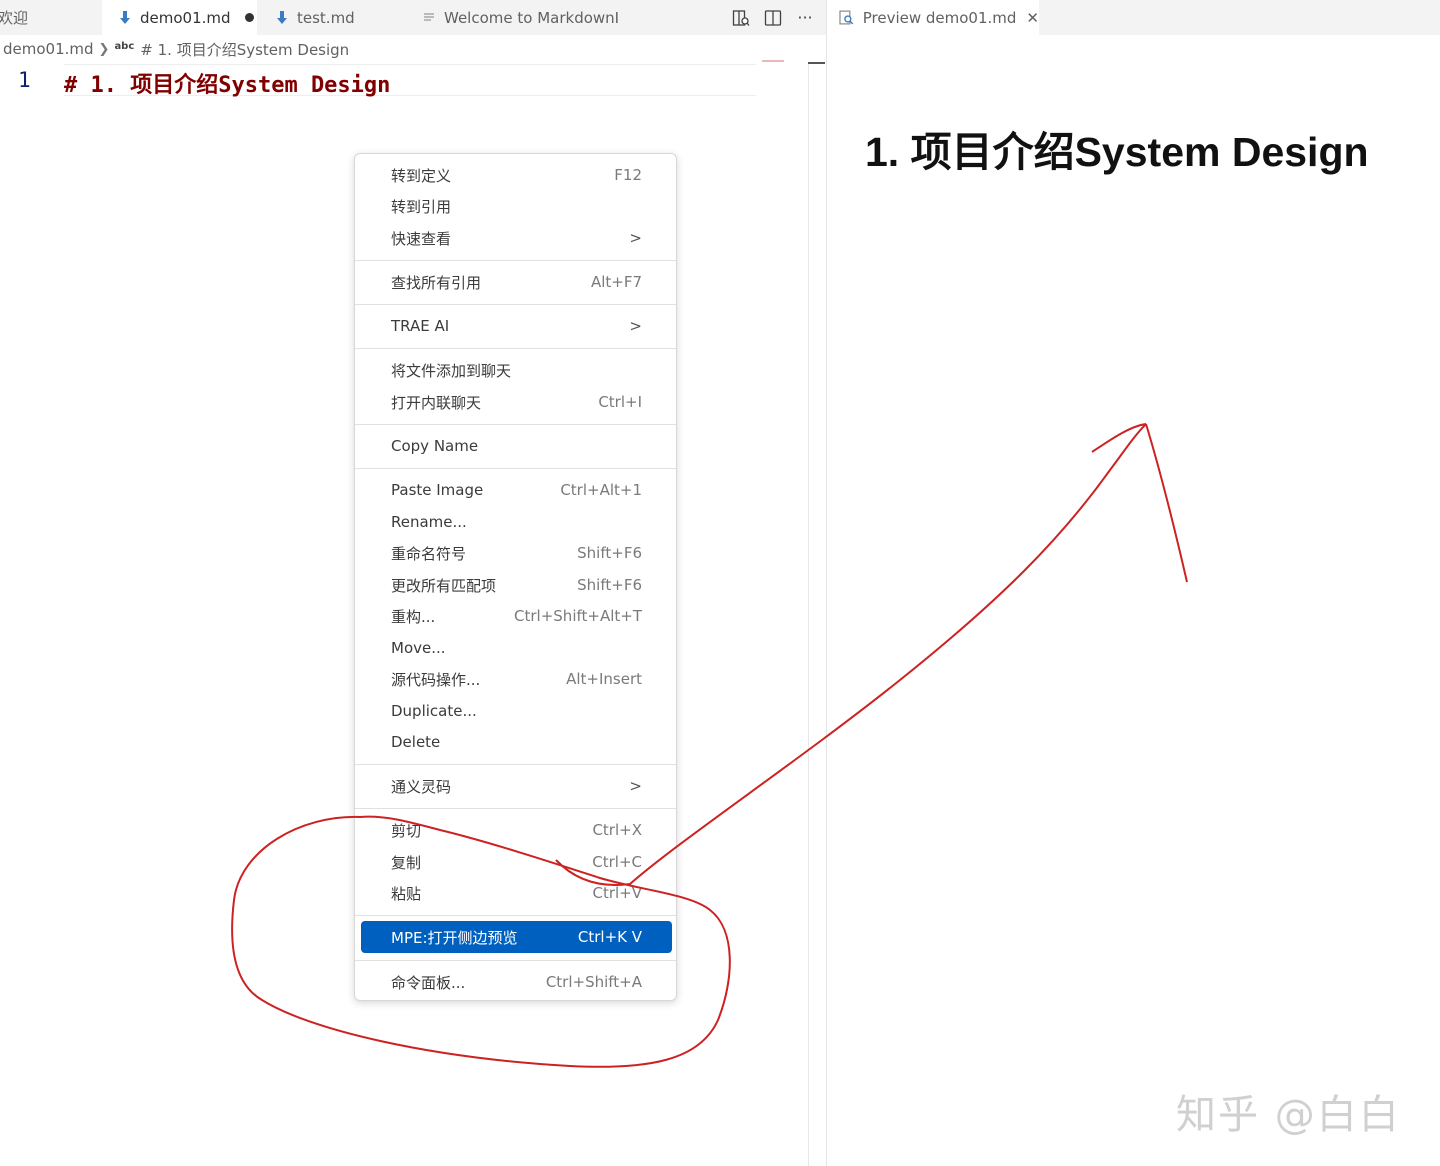 The image size is (1440, 1166). Describe the element at coordinates (808, 615) in the screenshot. I see `vertical-scrollbar` at that location.